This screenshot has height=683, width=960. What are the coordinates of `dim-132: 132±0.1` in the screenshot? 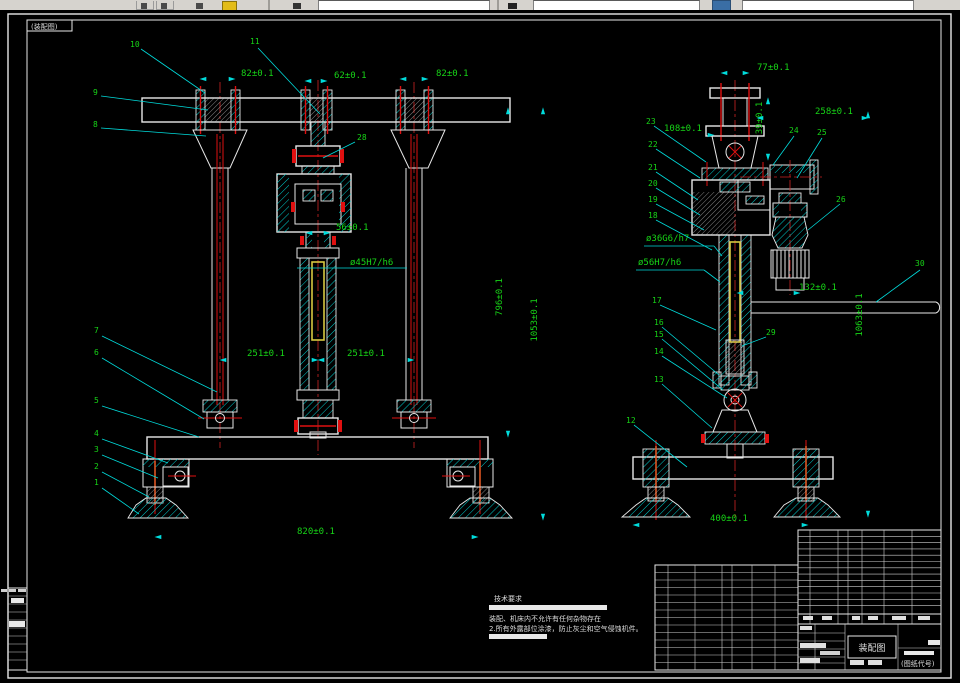 It's located at (818, 288).